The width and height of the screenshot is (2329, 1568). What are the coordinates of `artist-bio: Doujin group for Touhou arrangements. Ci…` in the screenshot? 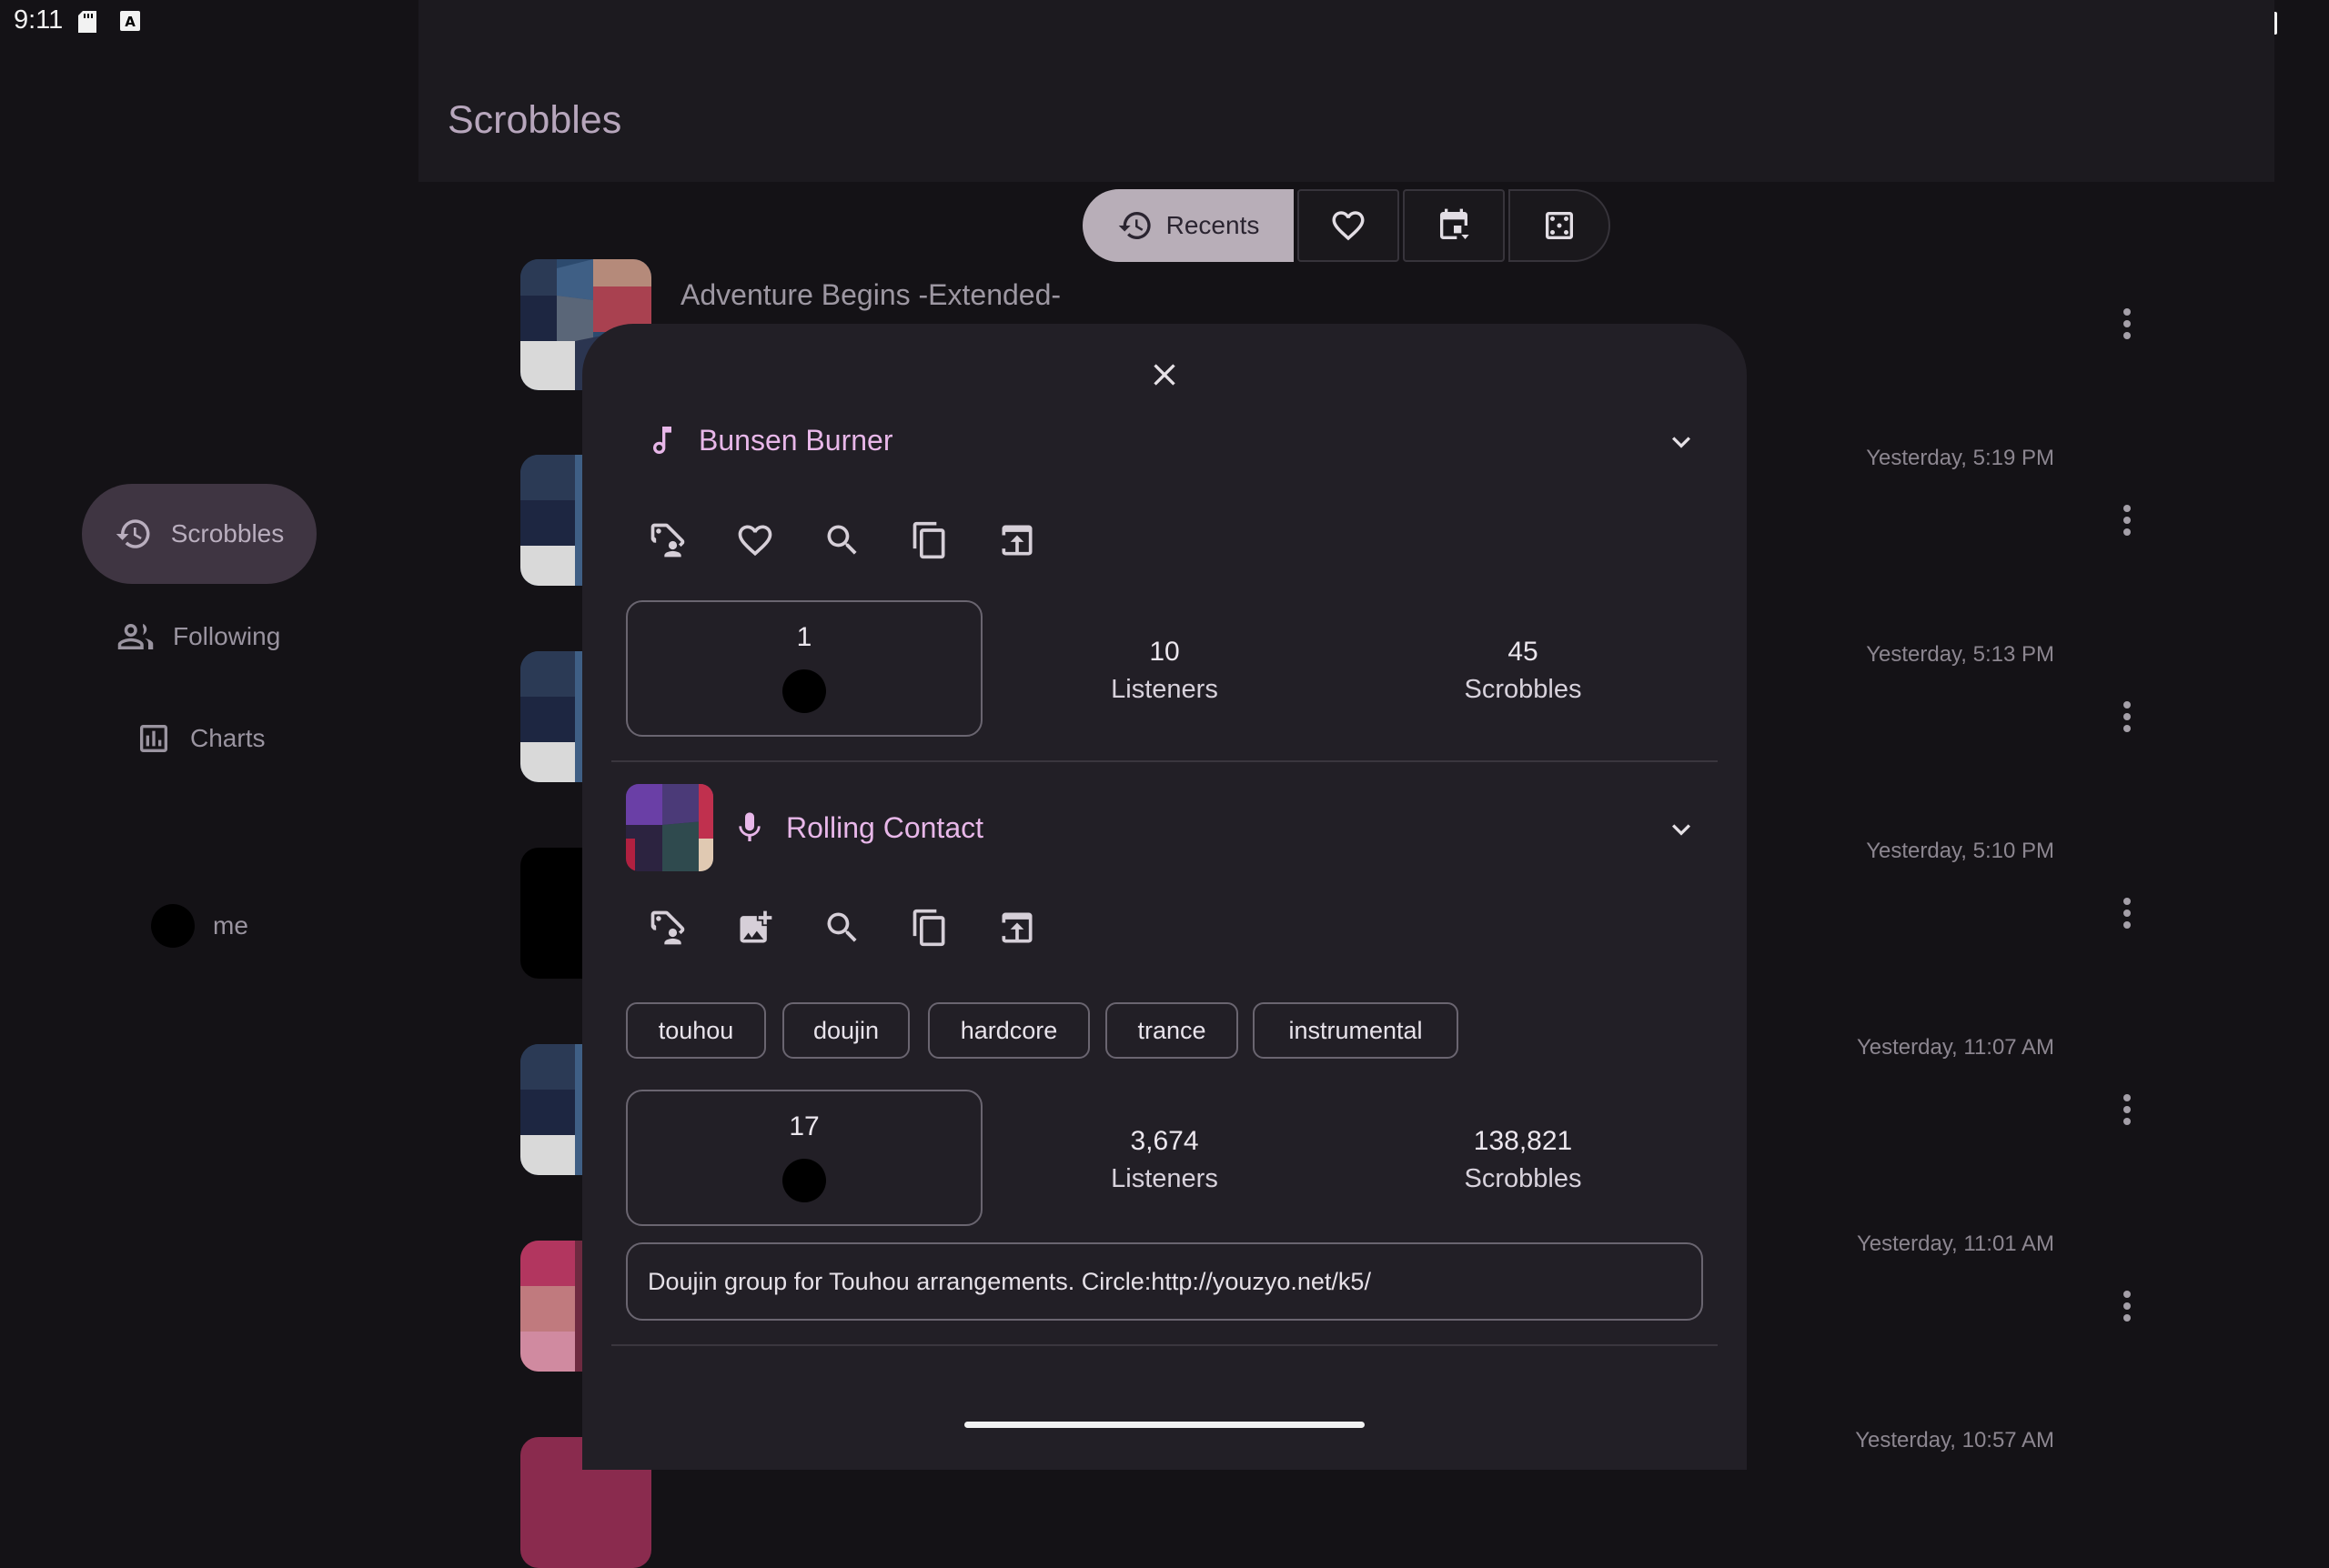 It's located at (1164, 1281).